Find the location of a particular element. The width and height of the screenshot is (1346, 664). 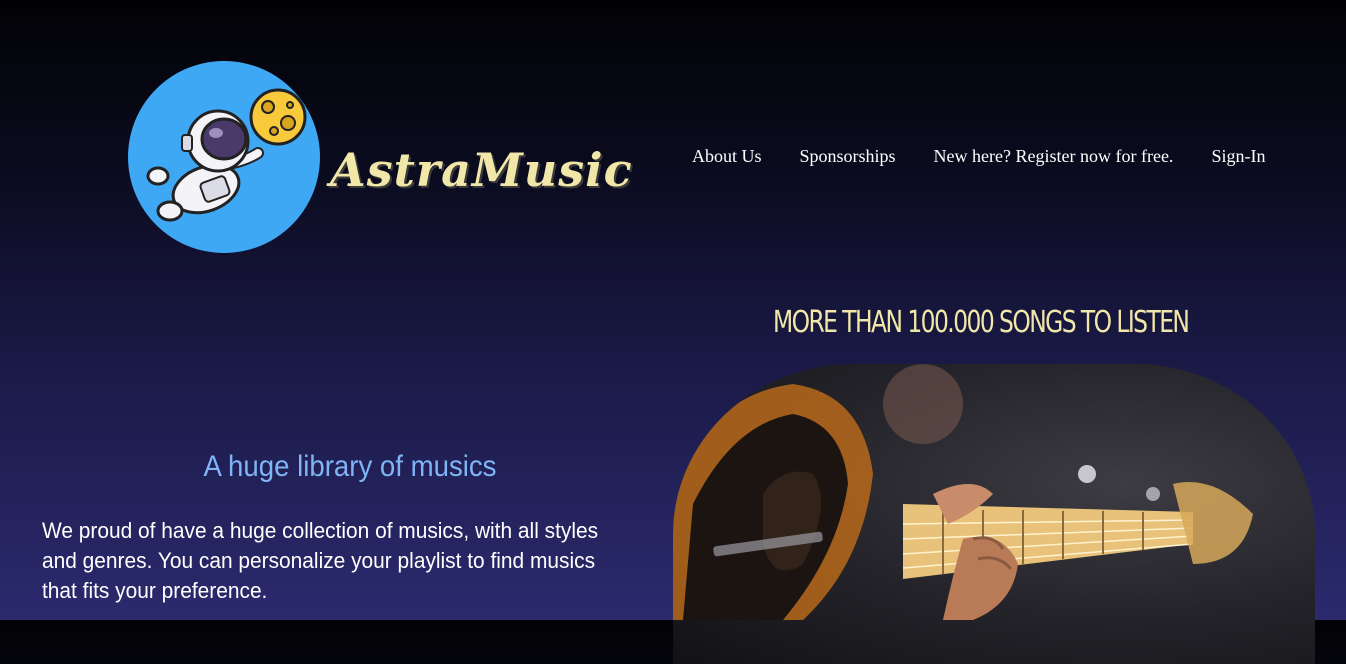

nav-item-sponsorships: Sponsorships is located at coordinates (848, 156).